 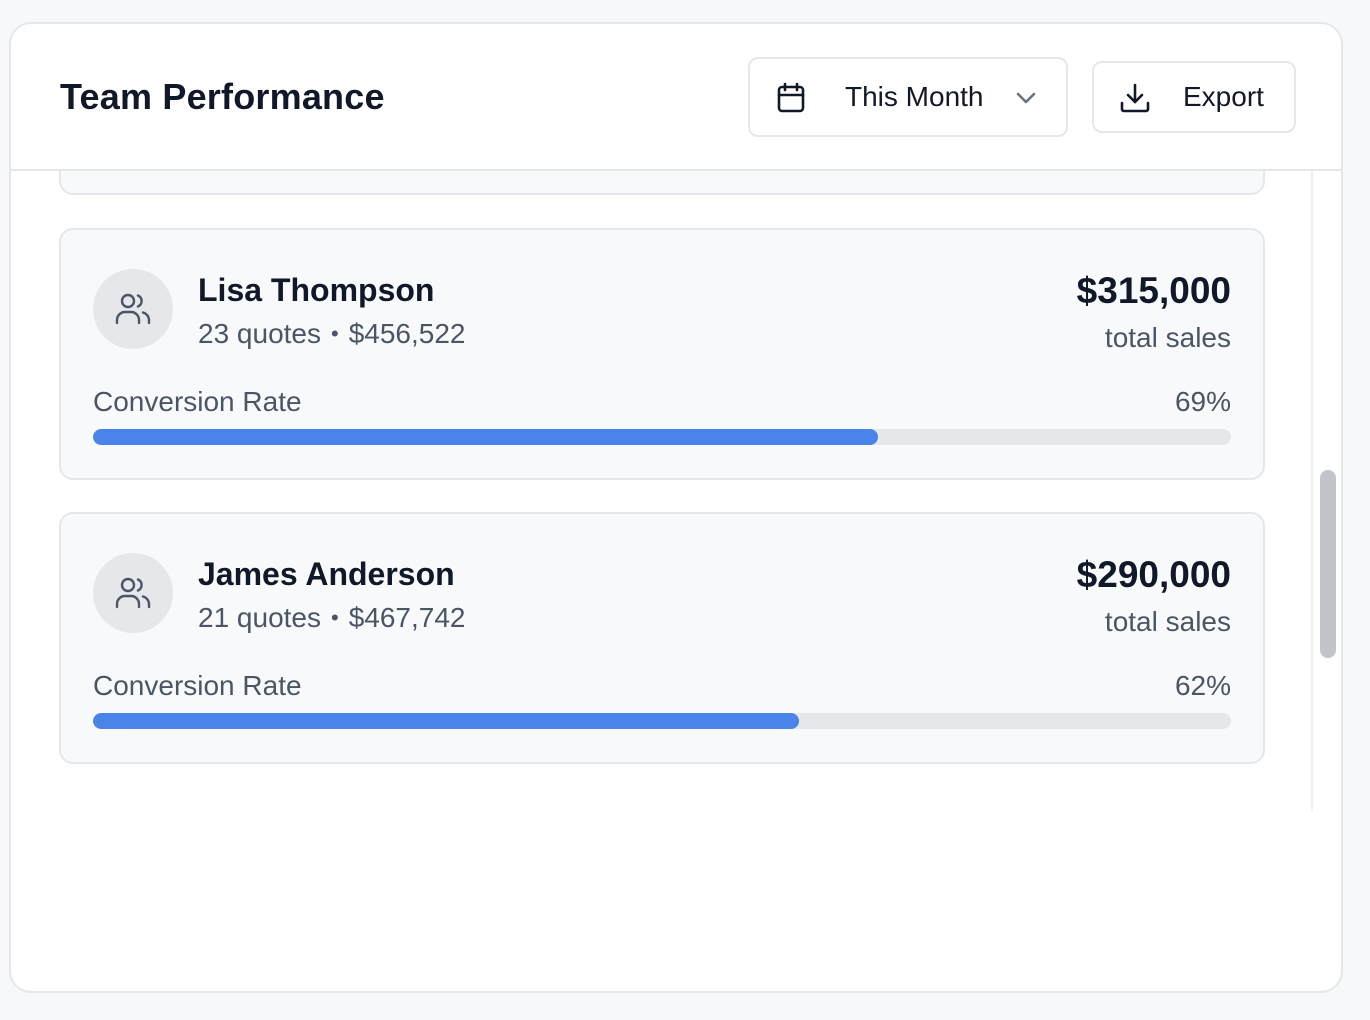 What do you see at coordinates (1153, 574) in the screenshot?
I see `member-total-sales: $290,000` at bounding box center [1153, 574].